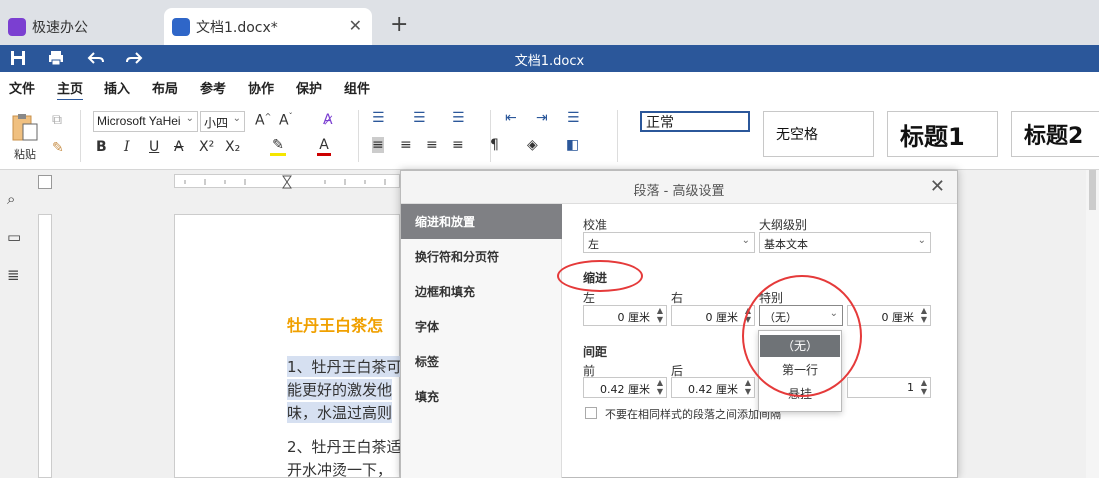  Describe the element at coordinates (340, 469) in the screenshot. I see `doc-line: 开水冲烫一下，` at that location.